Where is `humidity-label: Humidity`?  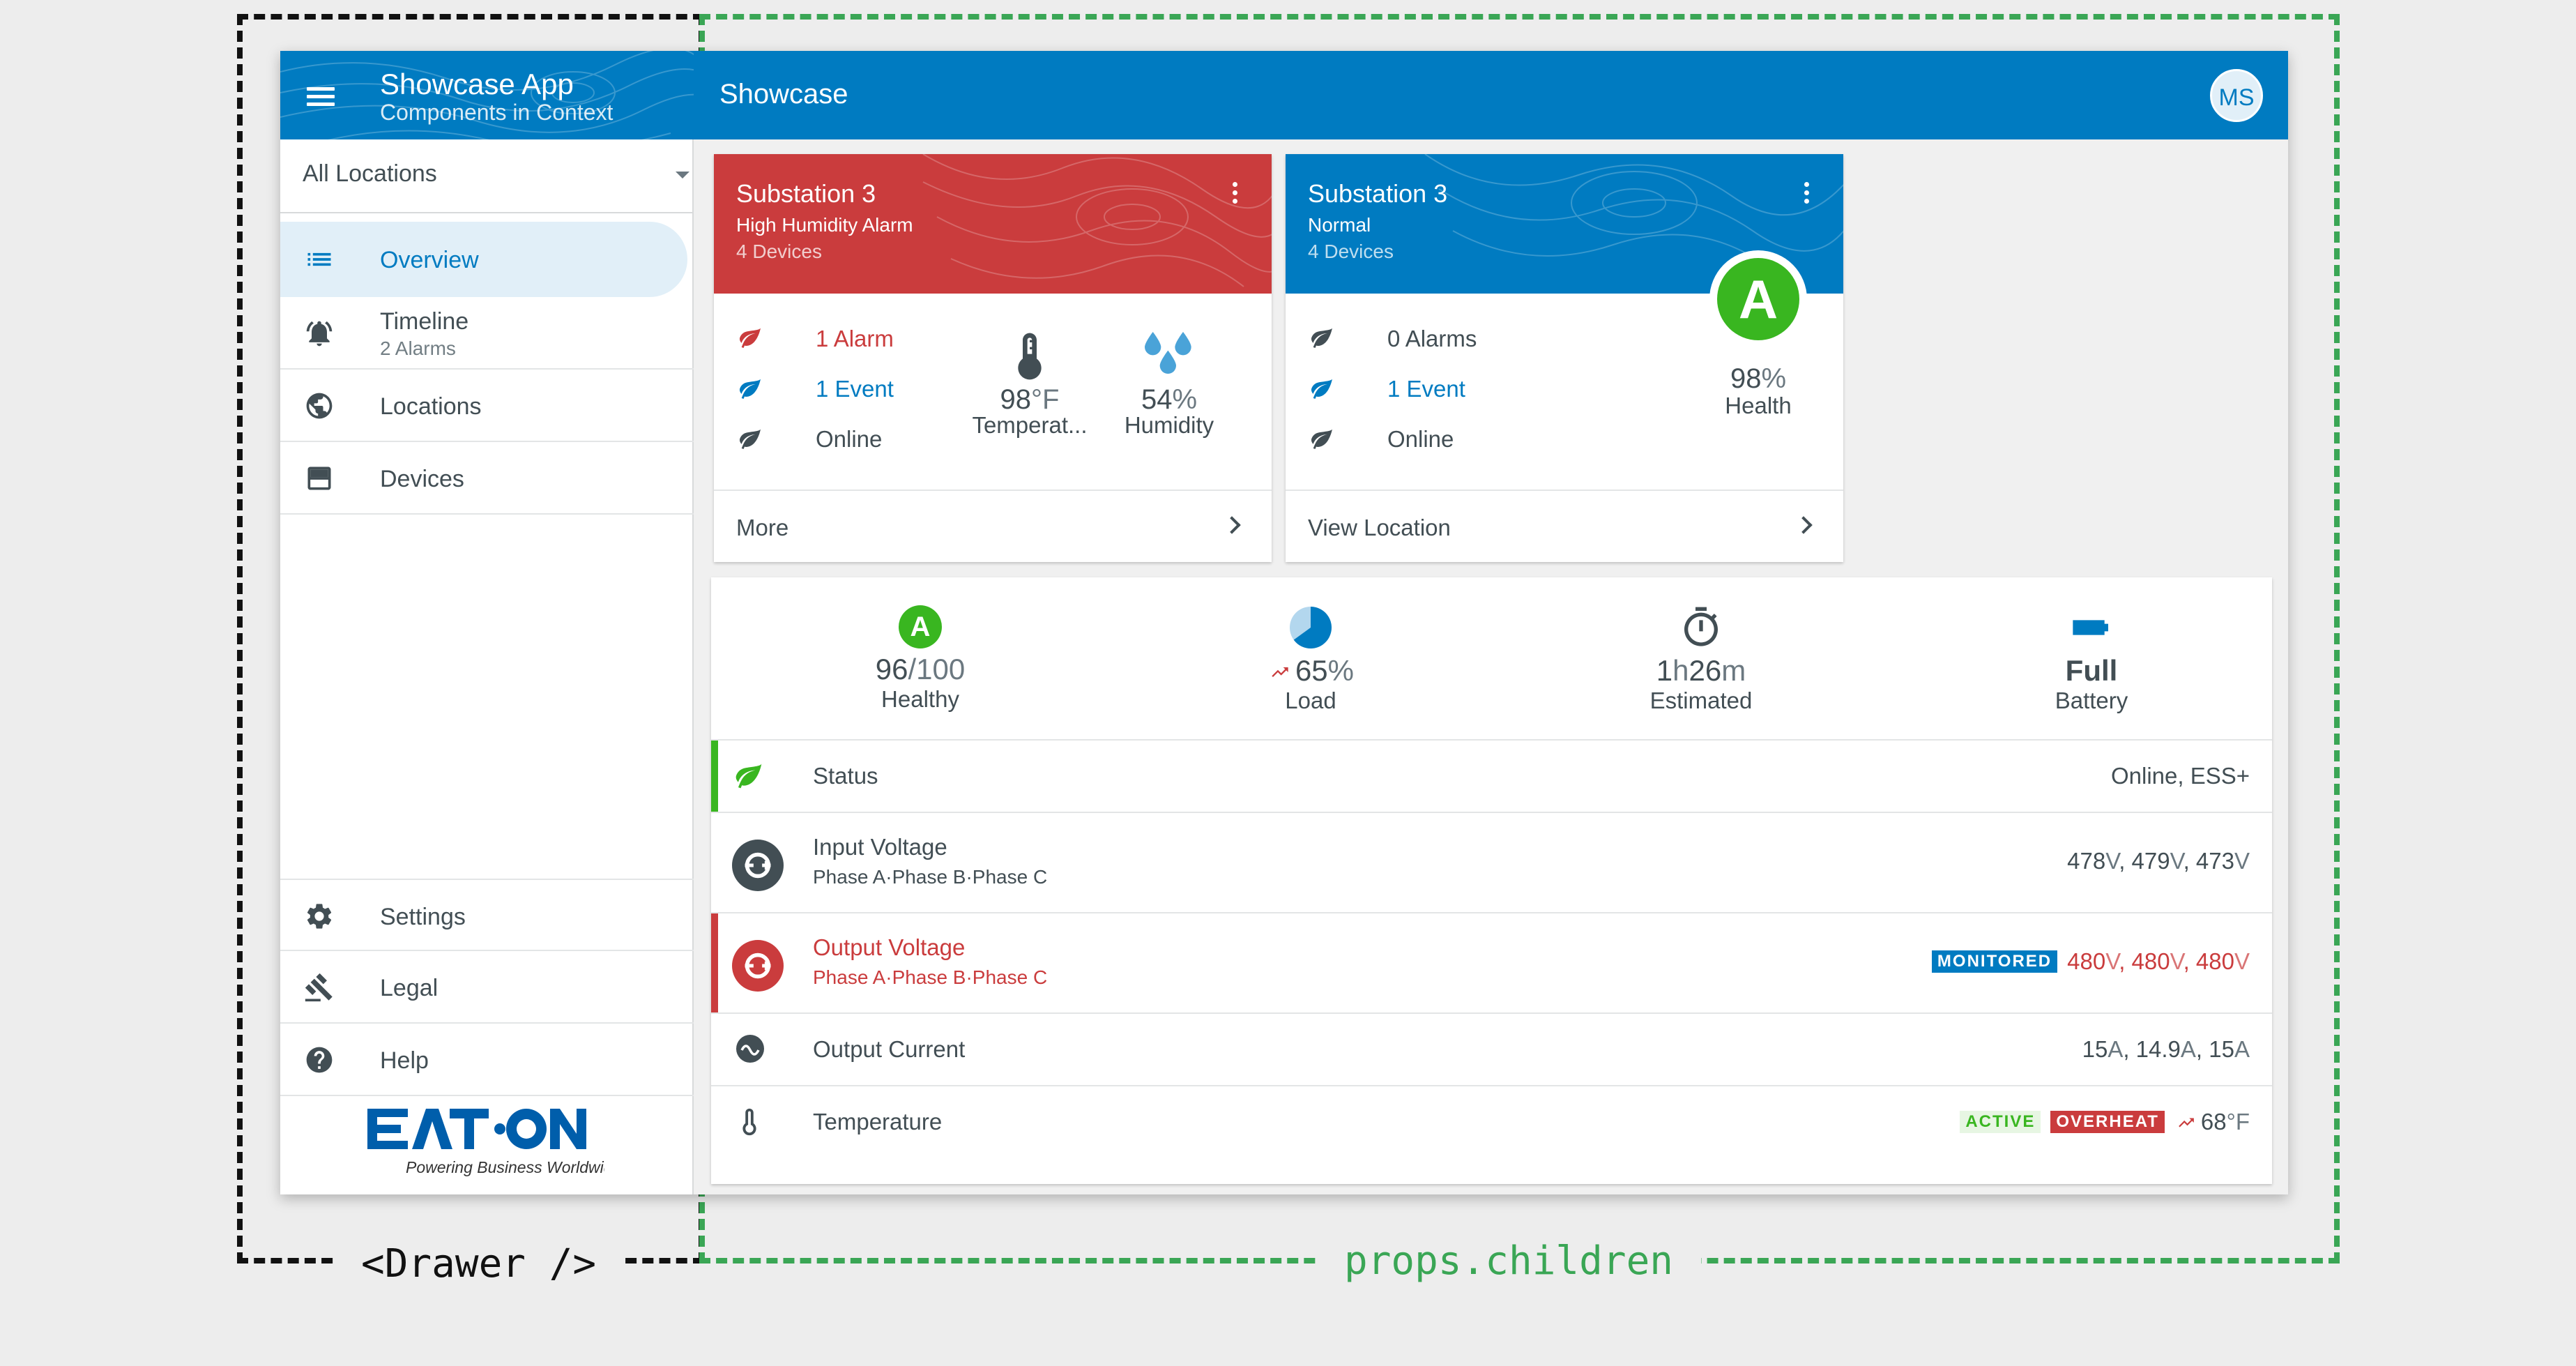
humidity-label: Humidity is located at coordinates (1169, 425).